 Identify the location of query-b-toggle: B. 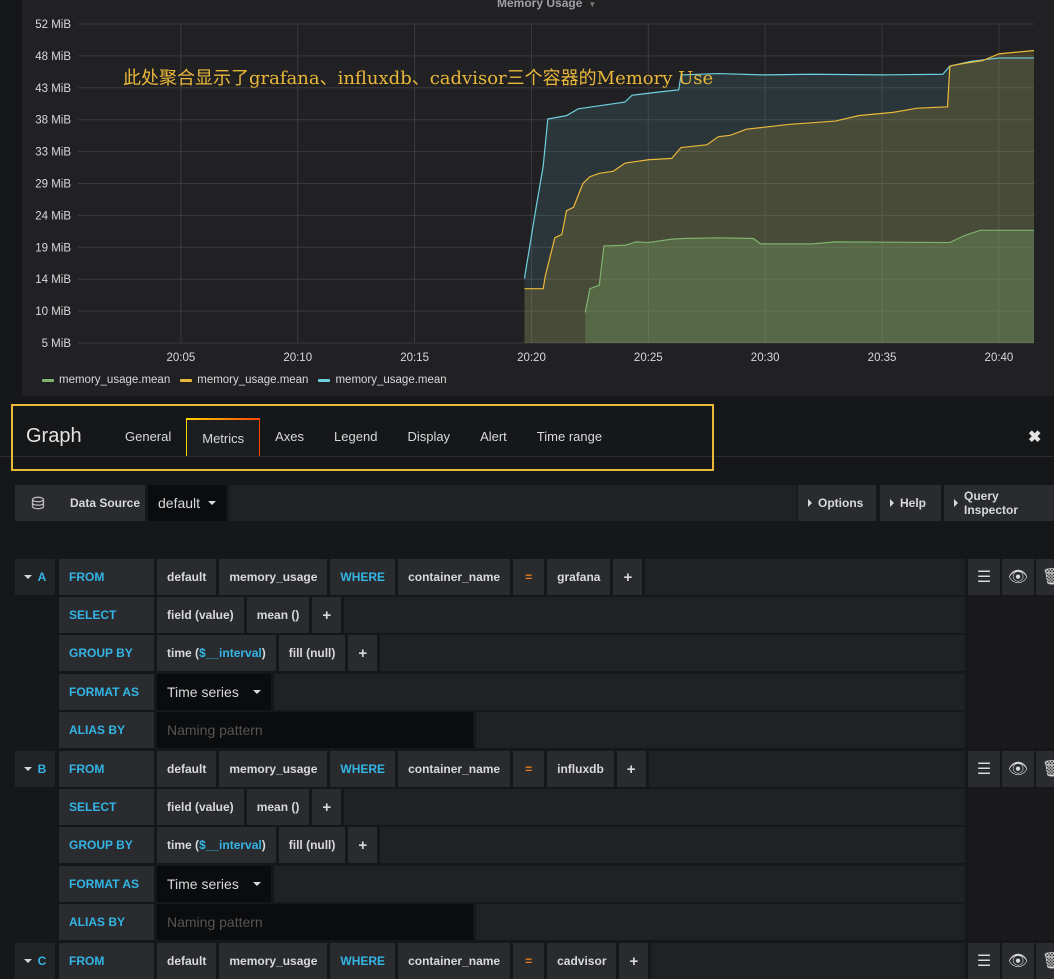
(35, 769).